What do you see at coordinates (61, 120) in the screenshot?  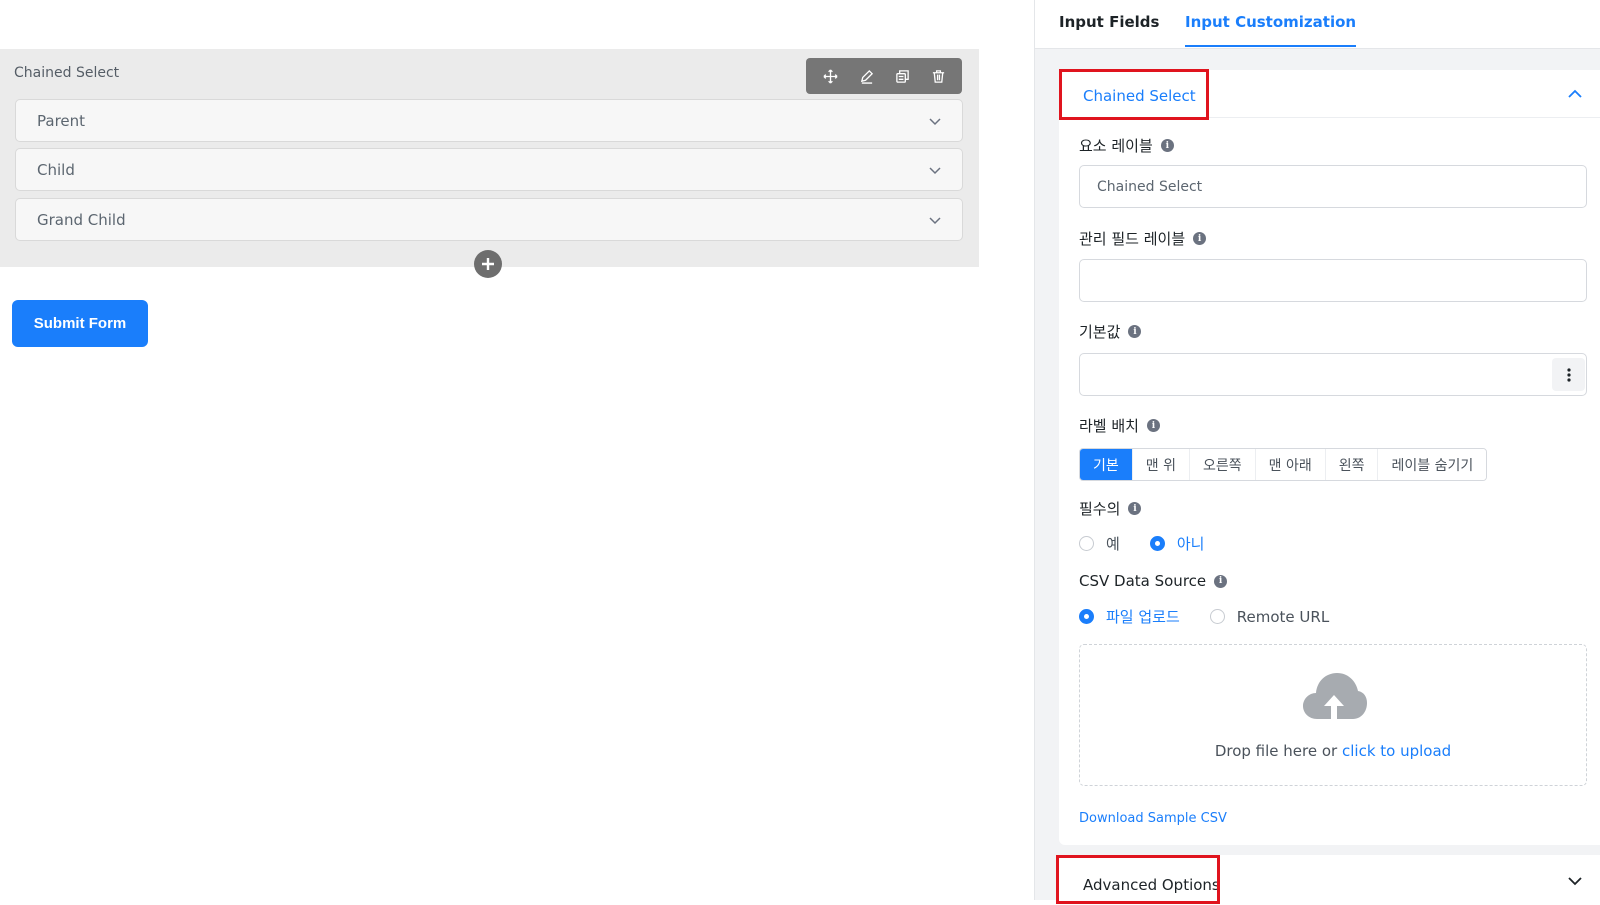 I see `select-value: Parent` at bounding box center [61, 120].